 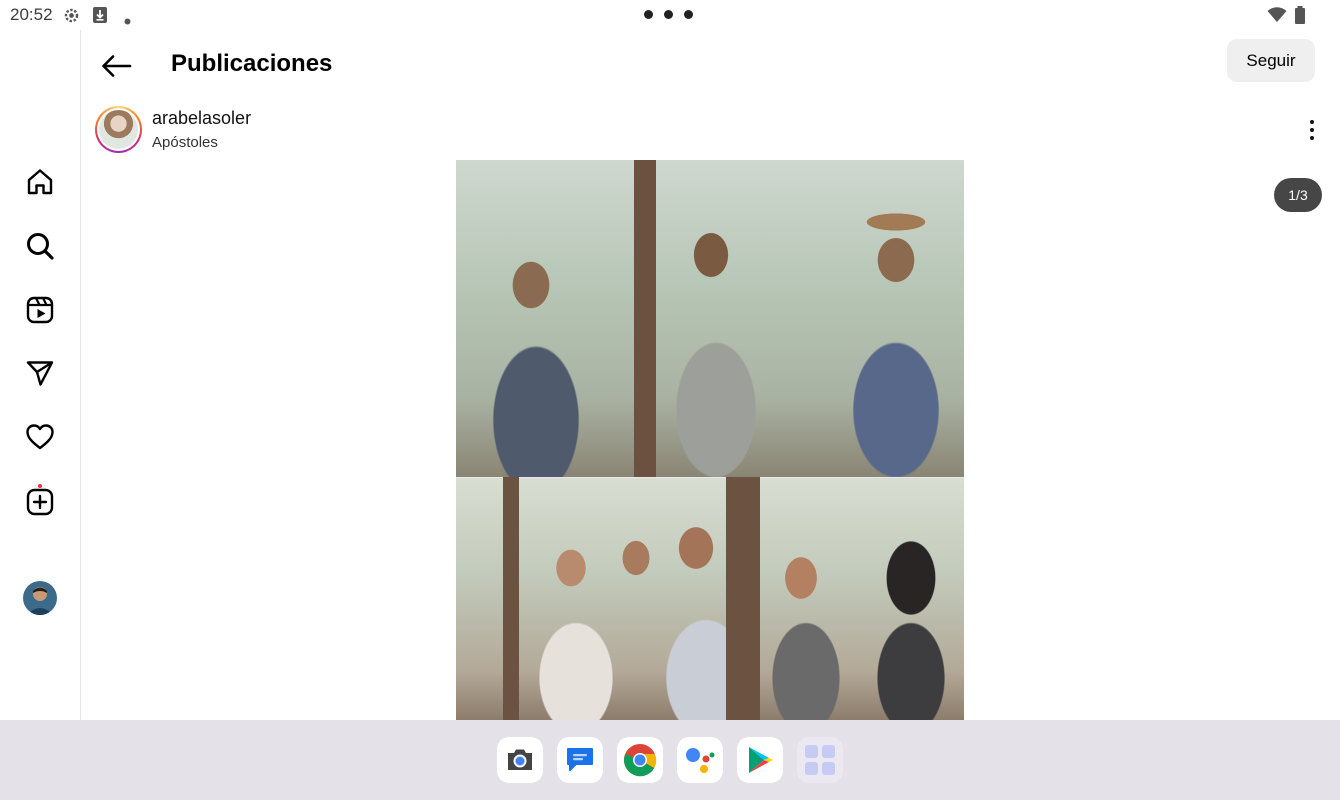 I want to click on status-bar: 20:52, so click(x=670, y=15).